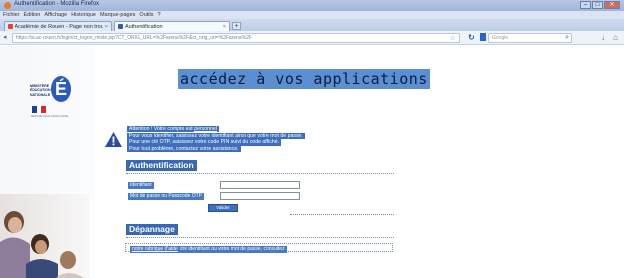 The width and height of the screenshot is (624, 278). Describe the element at coordinates (61, 89) in the screenshot. I see `logo-e-icon: É` at that location.